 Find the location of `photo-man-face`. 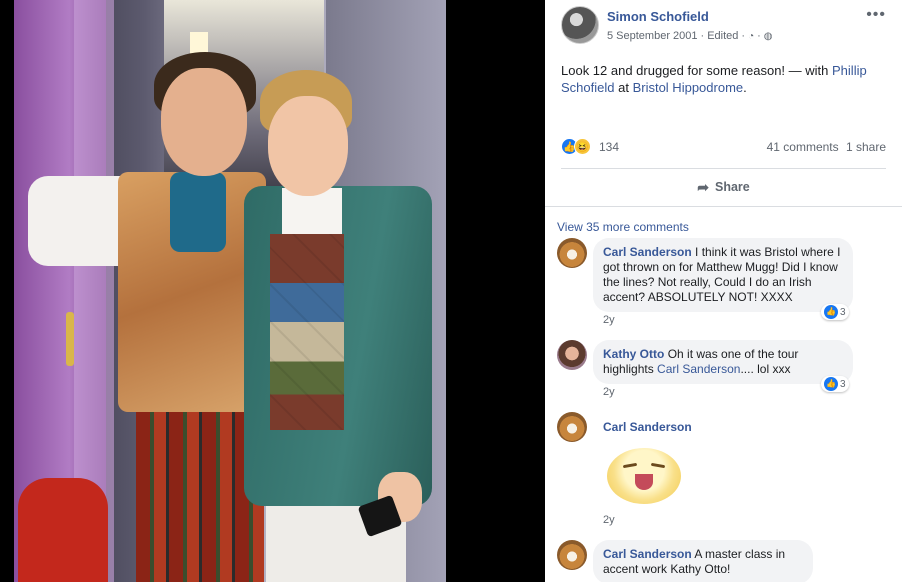

photo-man-face is located at coordinates (204, 122).